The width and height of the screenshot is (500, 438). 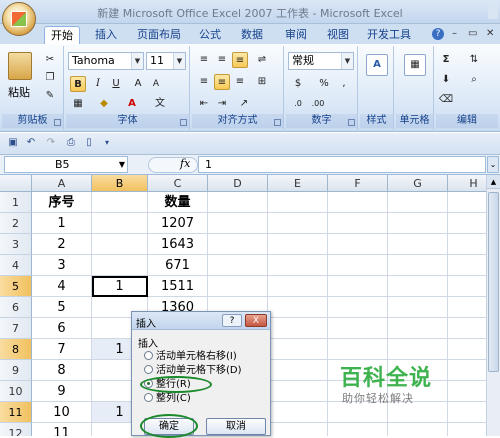 I want to click on cell-b1, so click(x=120, y=202).